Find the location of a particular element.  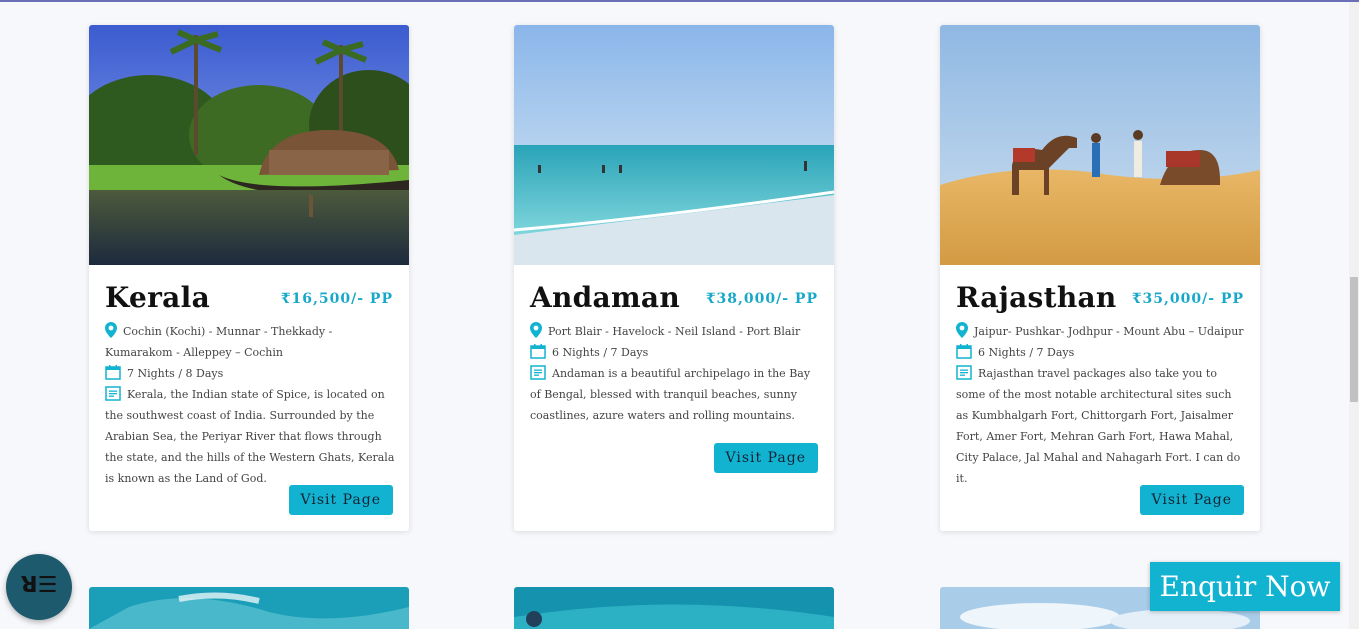

duration-row: 7 Nights / 8 Days is located at coordinates (250, 373).